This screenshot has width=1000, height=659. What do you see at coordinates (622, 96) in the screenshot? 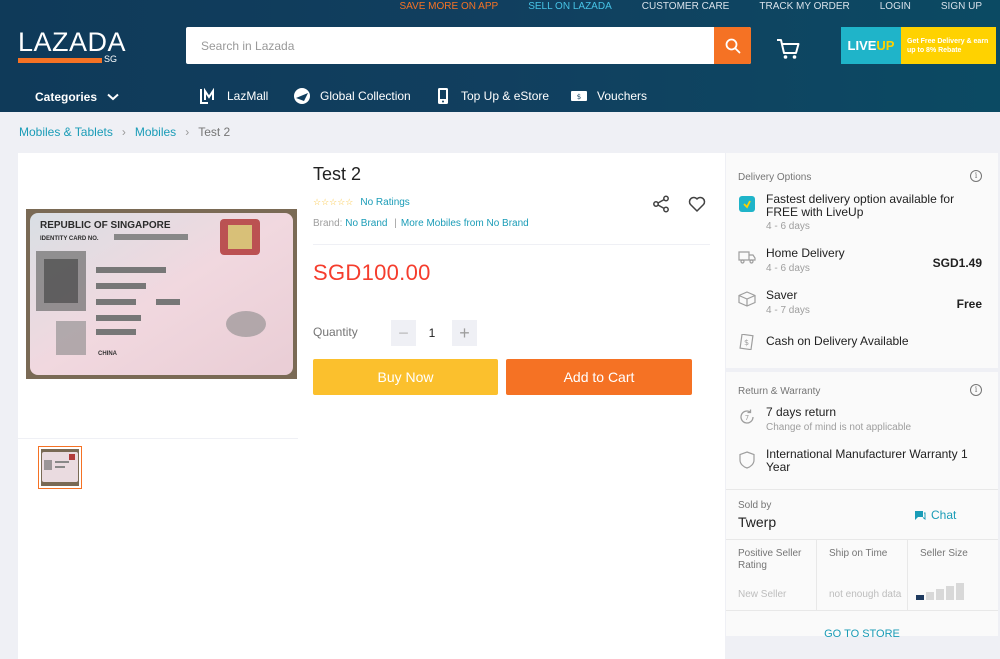
I see `nav-vouchers-label: Vouchers` at bounding box center [622, 96].